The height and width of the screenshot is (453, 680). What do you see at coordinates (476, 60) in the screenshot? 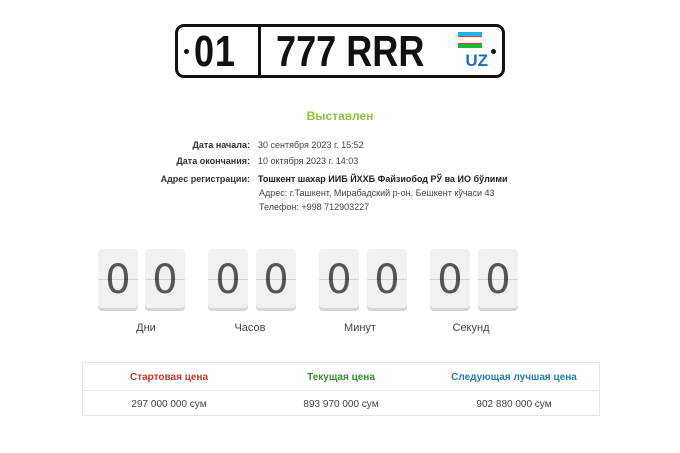
I see `plate-country-code: UZ` at bounding box center [476, 60].